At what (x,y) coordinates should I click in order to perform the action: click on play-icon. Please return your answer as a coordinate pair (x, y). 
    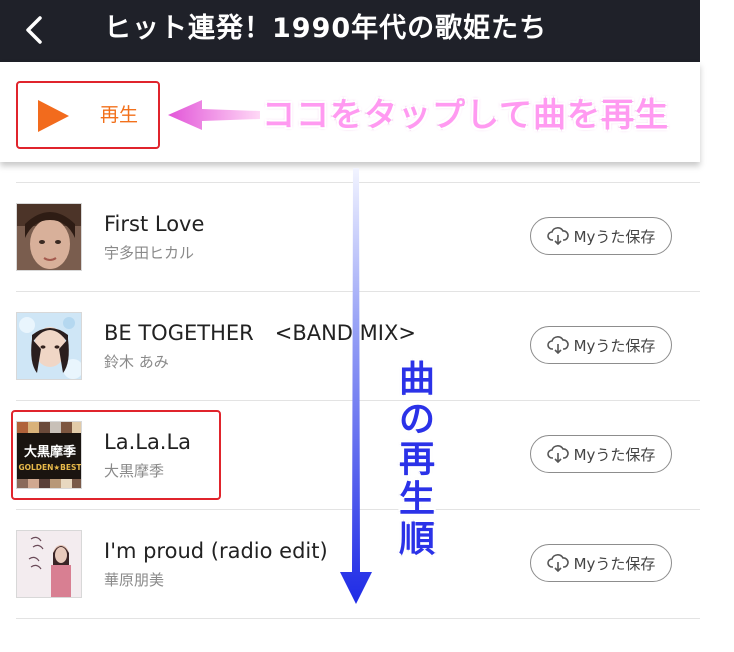
    Looking at the image, I should click on (53, 116).